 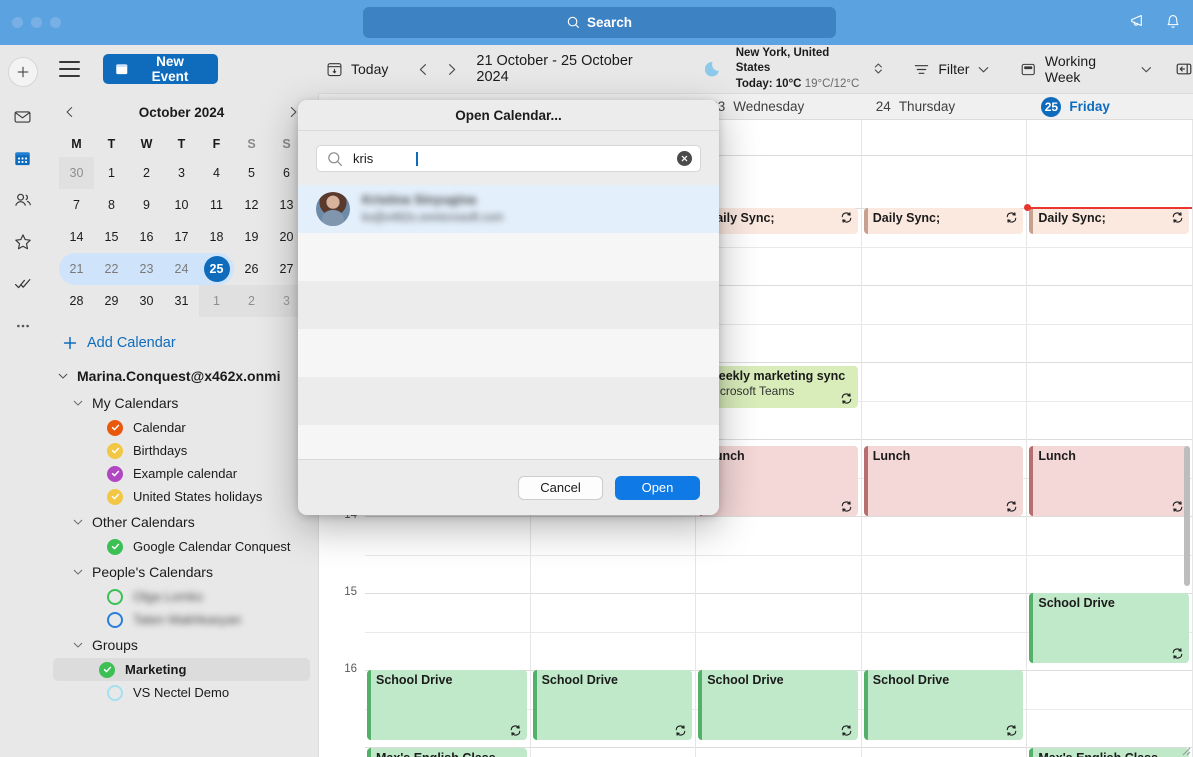 I want to click on mini-day-number: 7, so click(x=76, y=205).